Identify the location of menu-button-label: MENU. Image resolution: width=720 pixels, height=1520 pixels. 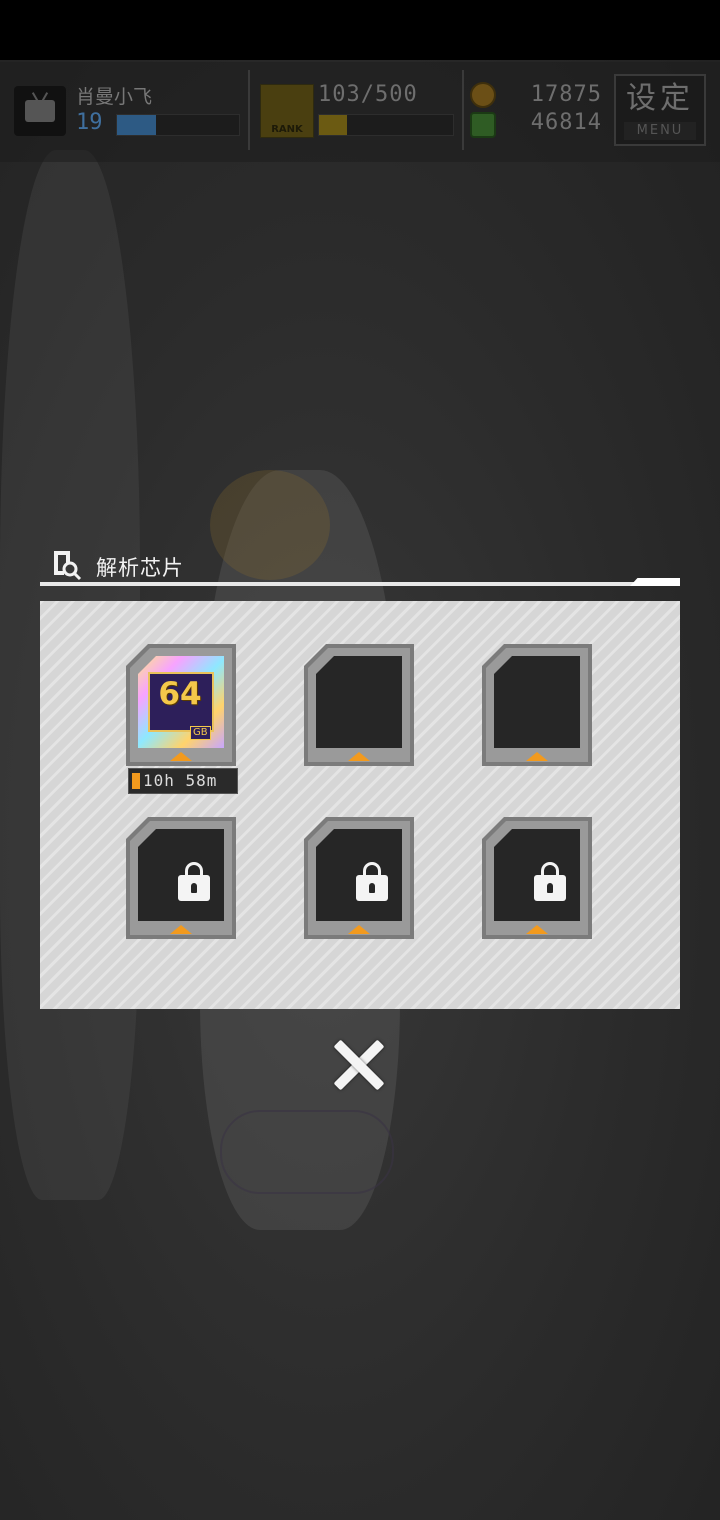
(660, 131).